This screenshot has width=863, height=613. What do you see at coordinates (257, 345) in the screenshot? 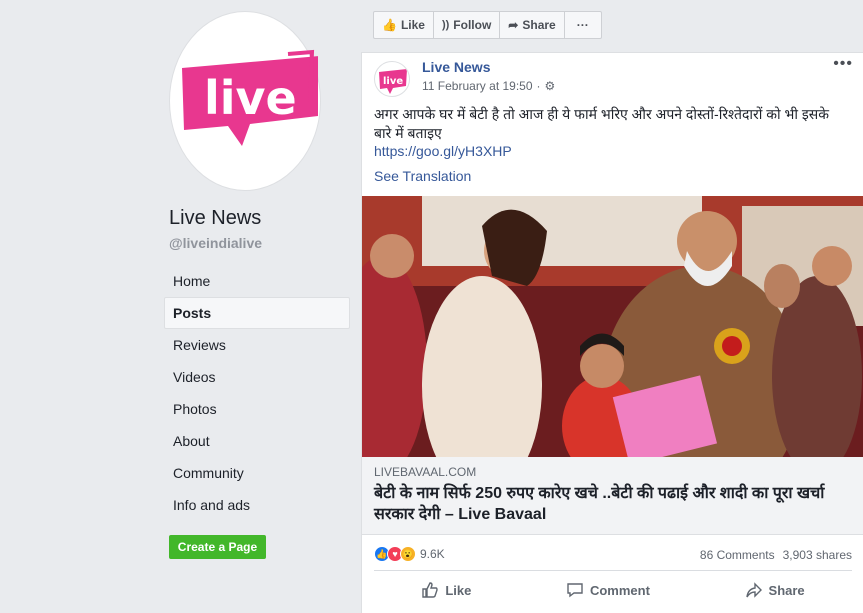
I see `nav-item-reviews: Reviews` at bounding box center [257, 345].